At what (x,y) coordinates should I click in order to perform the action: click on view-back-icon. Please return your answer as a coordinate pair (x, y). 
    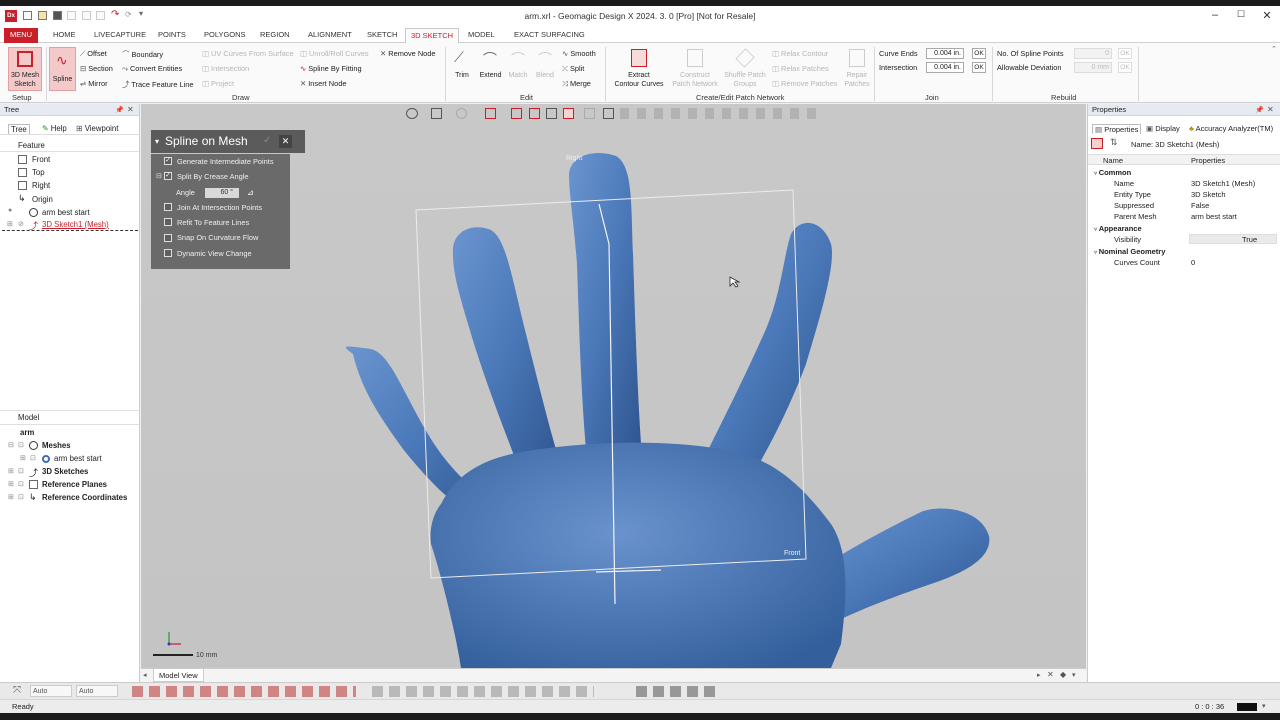
    Looking at the image, I should click on (516, 113).